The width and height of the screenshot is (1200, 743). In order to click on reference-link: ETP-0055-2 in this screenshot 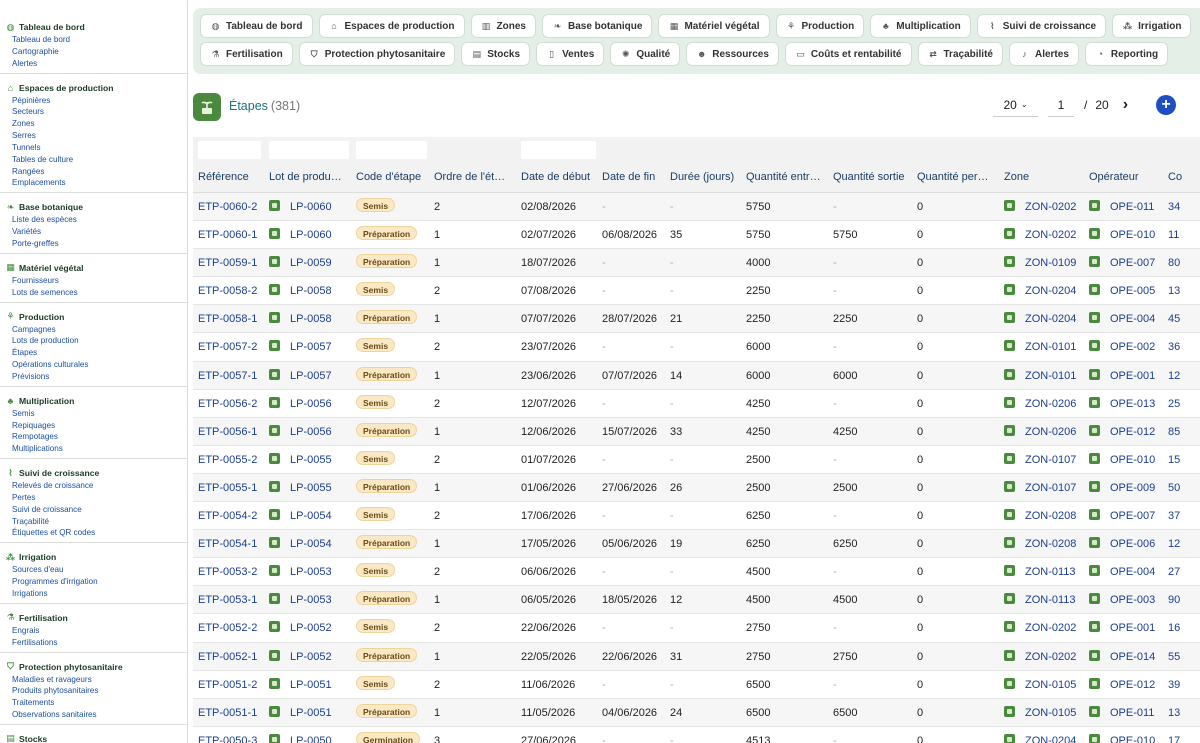, I will do `click(227, 460)`.